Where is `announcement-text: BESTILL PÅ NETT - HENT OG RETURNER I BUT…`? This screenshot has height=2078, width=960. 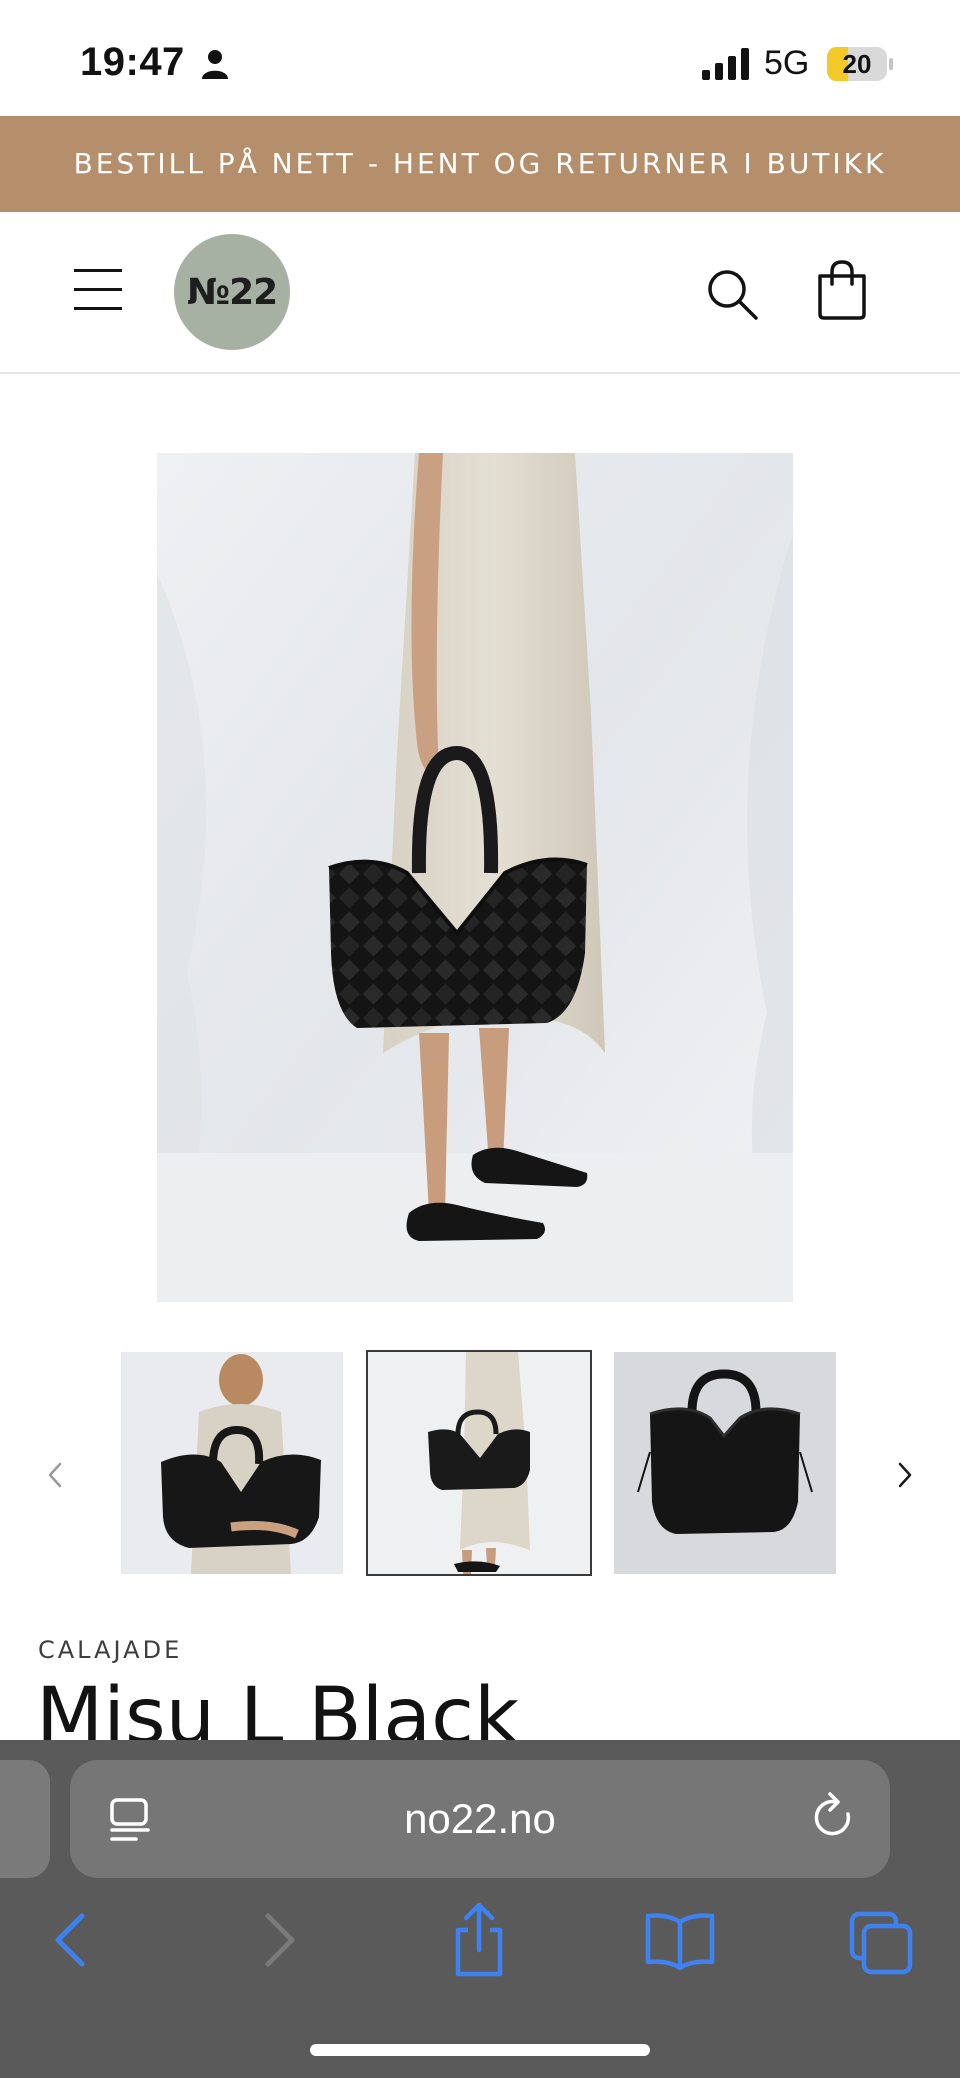 announcement-text: BESTILL PÅ NETT - HENT OG RETURNER I BUT… is located at coordinates (480, 163).